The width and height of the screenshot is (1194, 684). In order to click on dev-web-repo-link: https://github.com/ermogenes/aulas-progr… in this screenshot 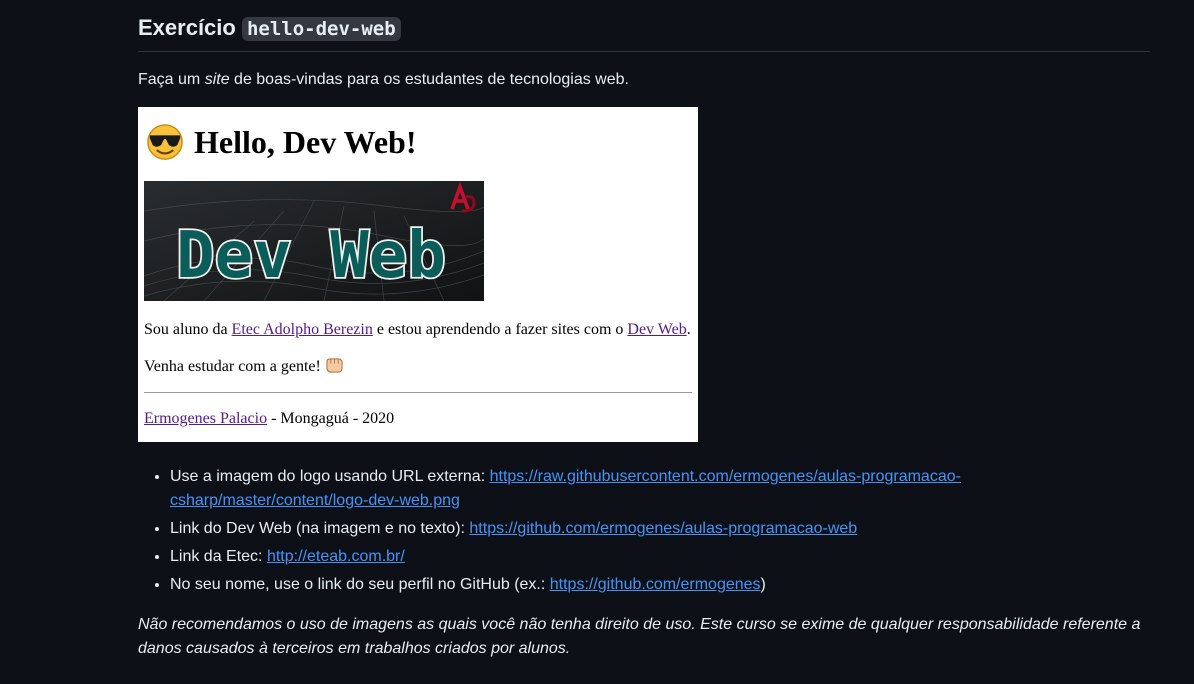, I will do `click(663, 528)`.